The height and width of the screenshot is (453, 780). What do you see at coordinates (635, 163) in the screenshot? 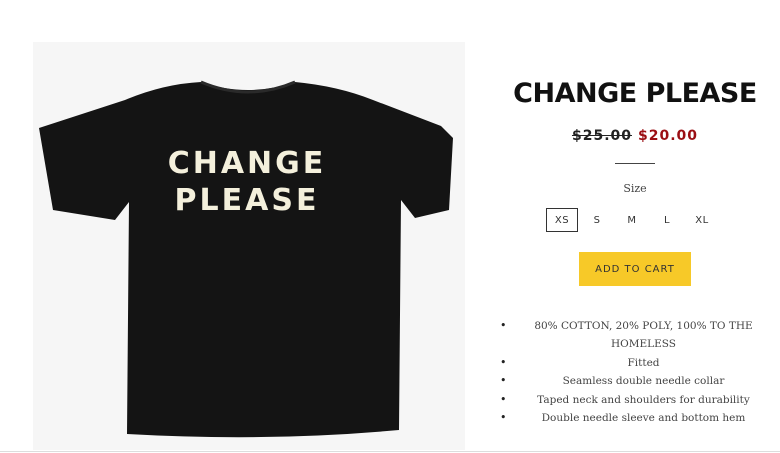
I see `divider` at bounding box center [635, 163].